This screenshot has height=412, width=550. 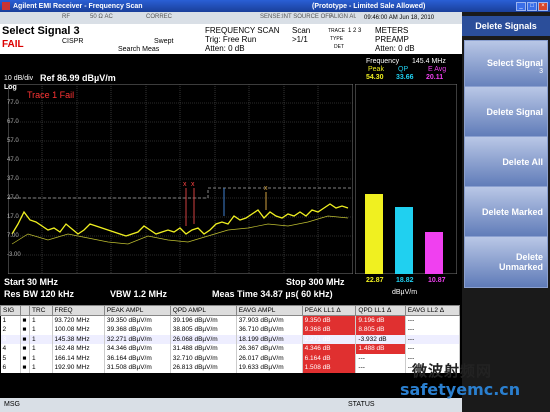 I want to click on delete-all-softkey: Delete All, so click(x=506, y=162).